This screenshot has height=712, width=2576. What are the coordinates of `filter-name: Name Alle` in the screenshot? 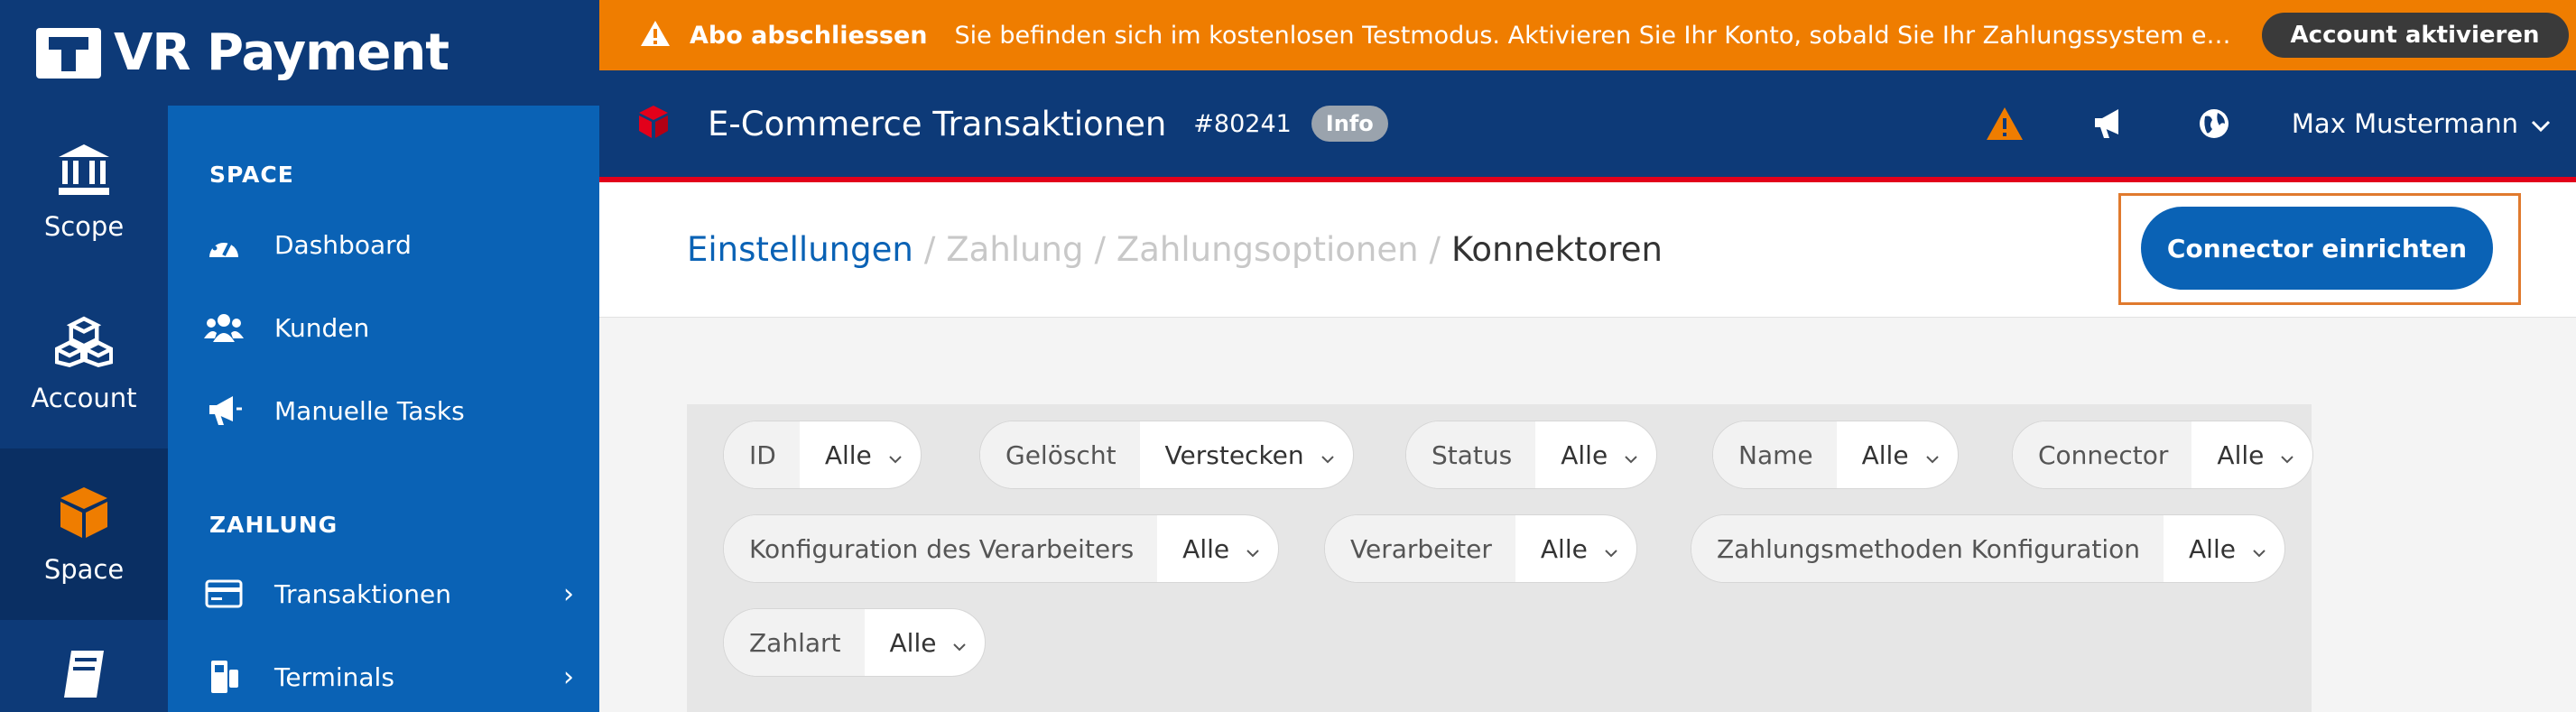 It's located at (1835, 455).